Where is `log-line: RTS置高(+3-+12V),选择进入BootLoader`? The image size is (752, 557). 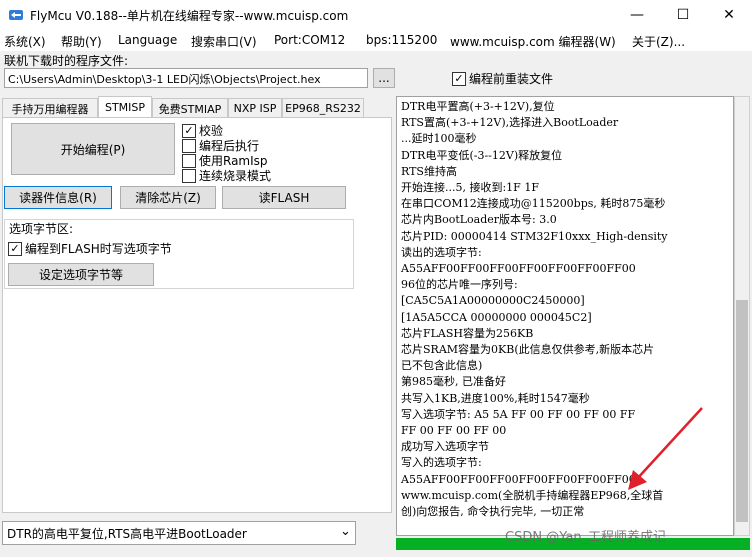 log-line: RTS置高(+3-+12V),选择进入BootLoader is located at coordinates (510, 123).